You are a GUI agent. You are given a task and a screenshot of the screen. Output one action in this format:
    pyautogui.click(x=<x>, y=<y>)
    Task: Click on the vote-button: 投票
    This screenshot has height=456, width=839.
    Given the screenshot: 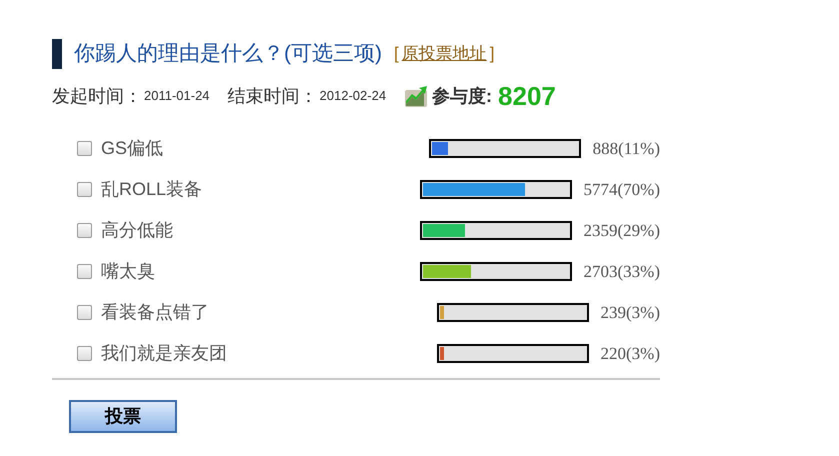 What is the action you would take?
    pyautogui.click(x=123, y=416)
    